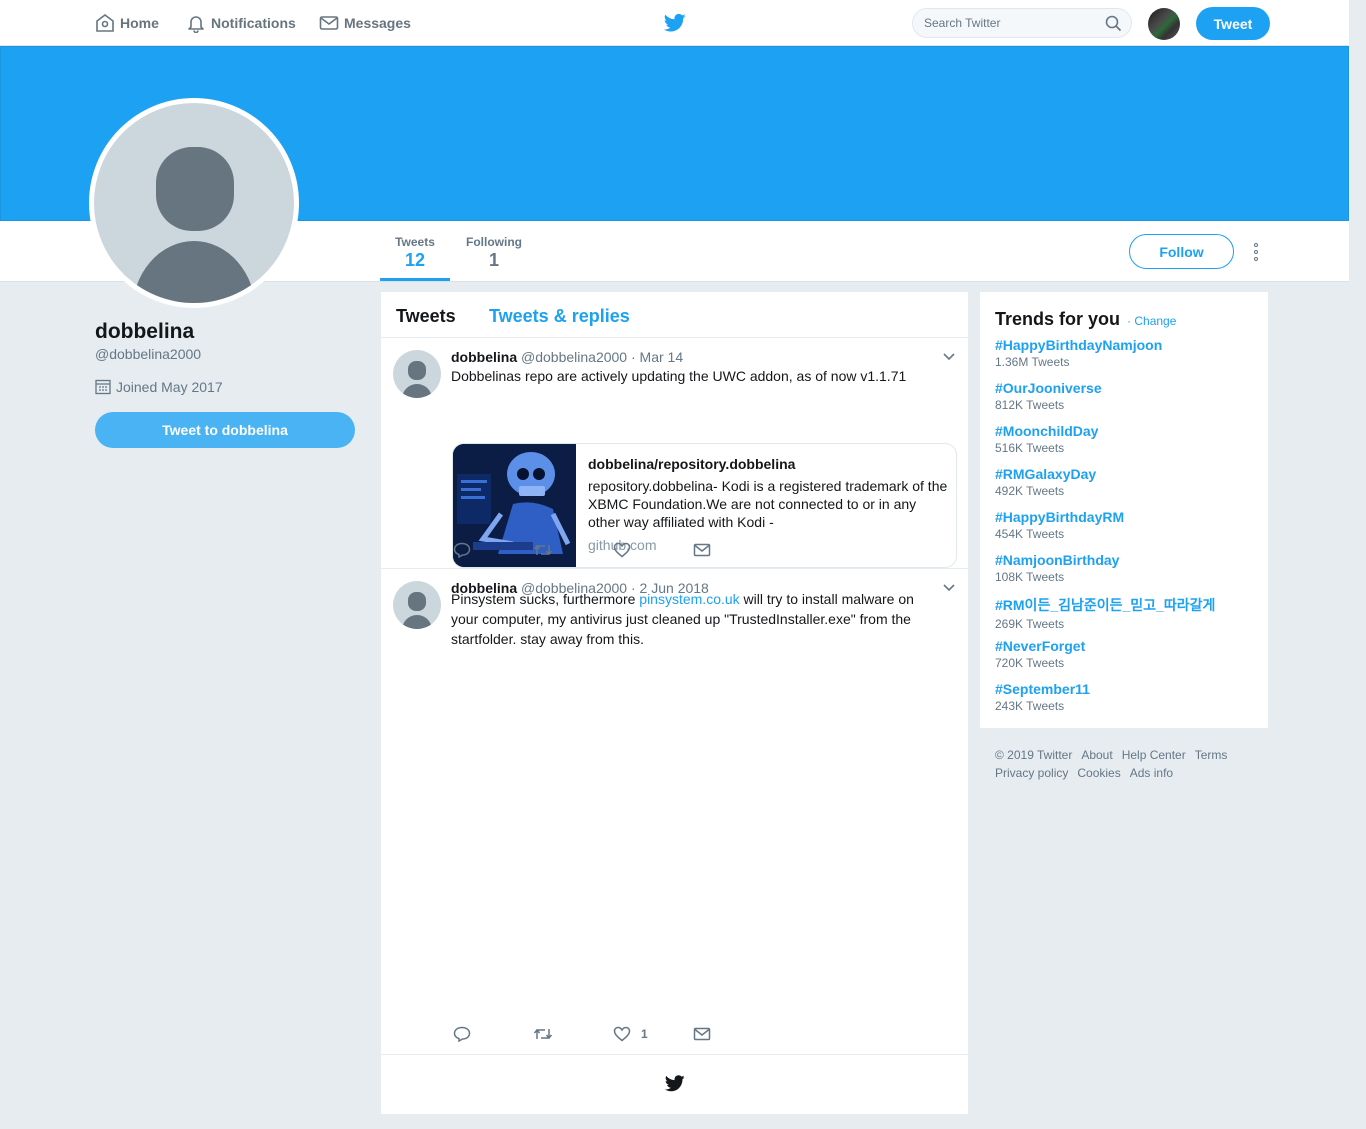 This screenshot has width=1366, height=1129. I want to click on footer-link-about: About, so click(1096, 755).